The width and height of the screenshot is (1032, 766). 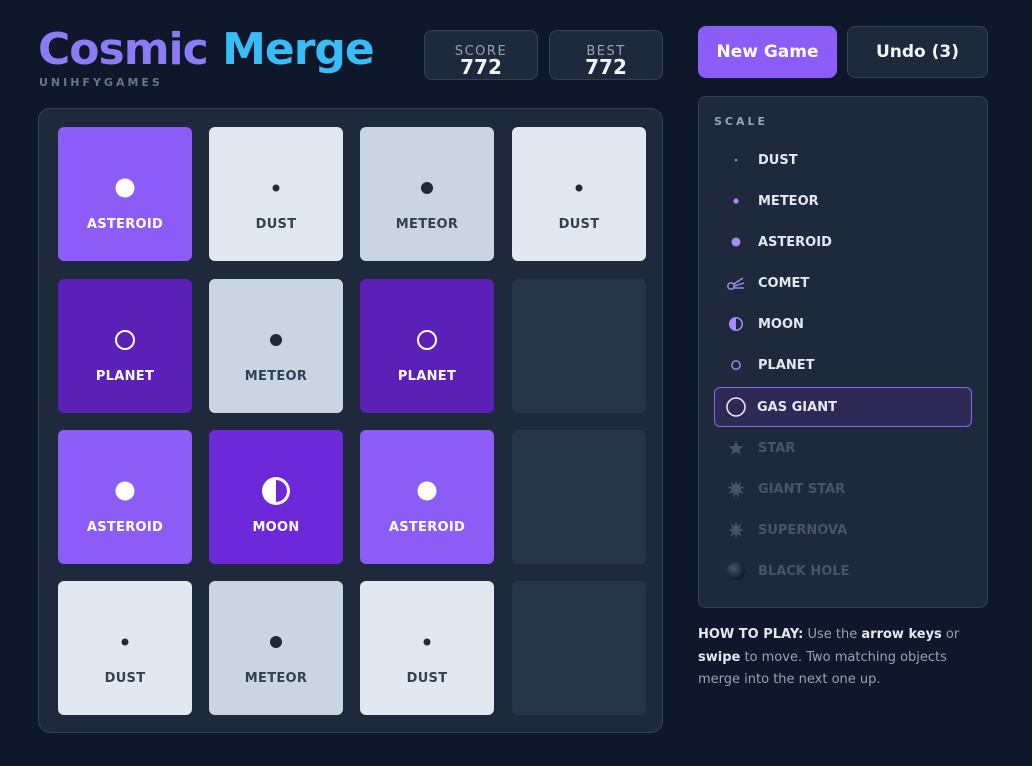 What do you see at coordinates (736, 407) in the screenshot?
I see `large-ring-icon` at bounding box center [736, 407].